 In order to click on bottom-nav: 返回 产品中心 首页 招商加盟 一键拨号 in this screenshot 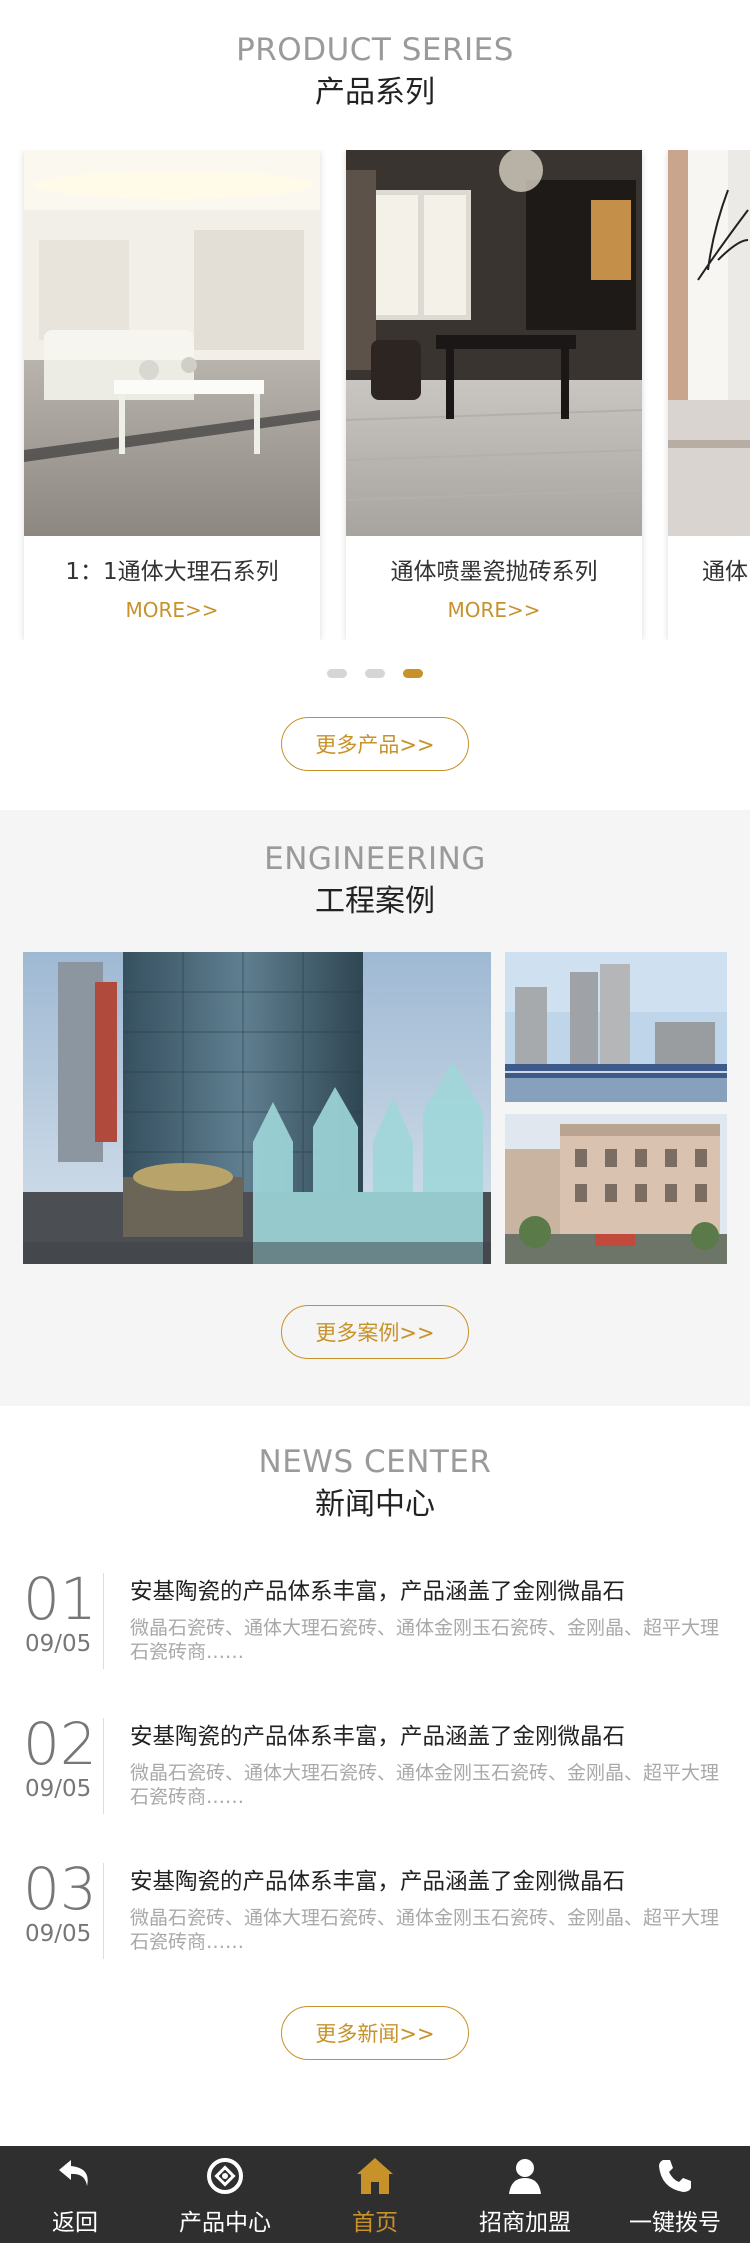, I will do `click(375, 2194)`.